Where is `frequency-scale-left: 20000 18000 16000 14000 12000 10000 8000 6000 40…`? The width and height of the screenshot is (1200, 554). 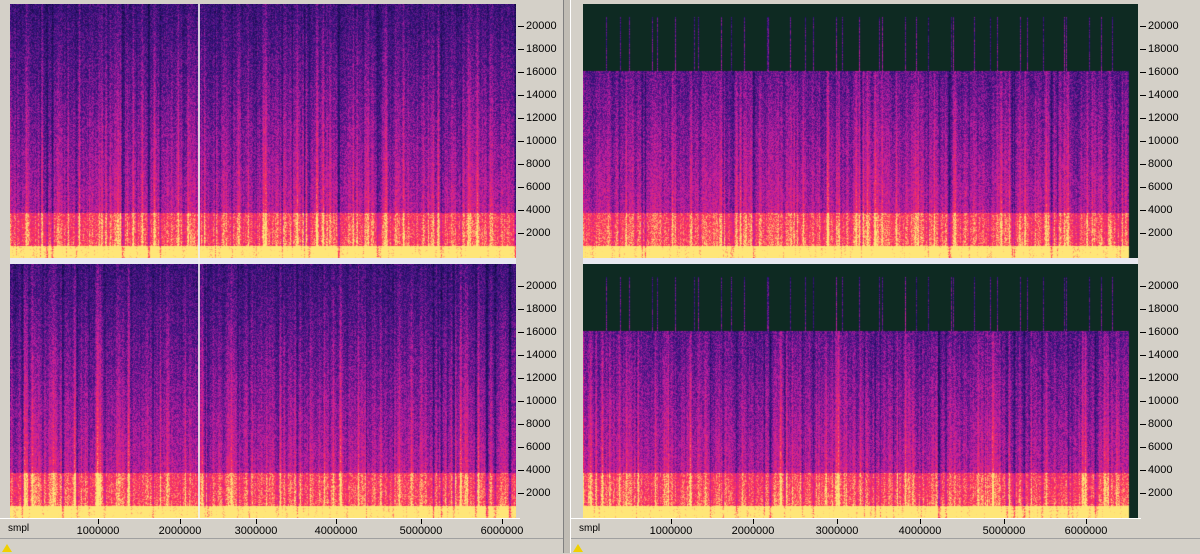 frequency-scale-left: 20000 18000 16000 14000 12000 10000 8000 6000 40… is located at coordinates (543, 261).